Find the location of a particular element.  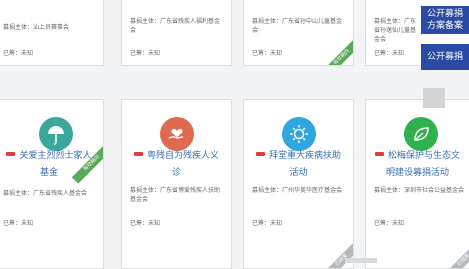

project-card-top-3: 募捐主体：广东省孙中山儿童基金会 已筹：未知 有效期内 is located at coordinates (298, 33).